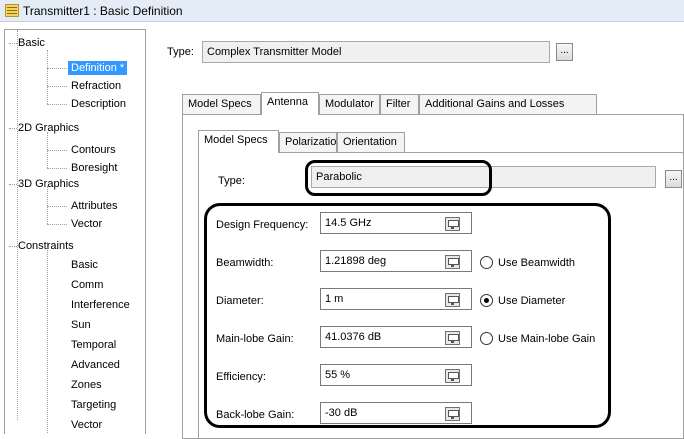 This screenshot has width=684, height=439. What do you see at coordinates (262, 225) in the screenshot?
I see `design-frequency-label: Design Frequency:` at bounding box center [262, 225].